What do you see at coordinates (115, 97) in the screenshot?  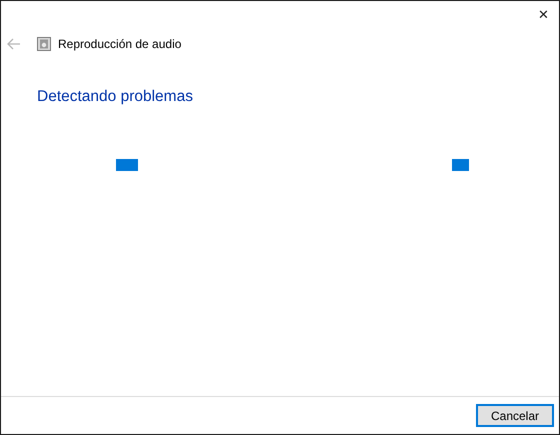 I see `page-heading: Detectando problemas` at bounding box center [115, 97].